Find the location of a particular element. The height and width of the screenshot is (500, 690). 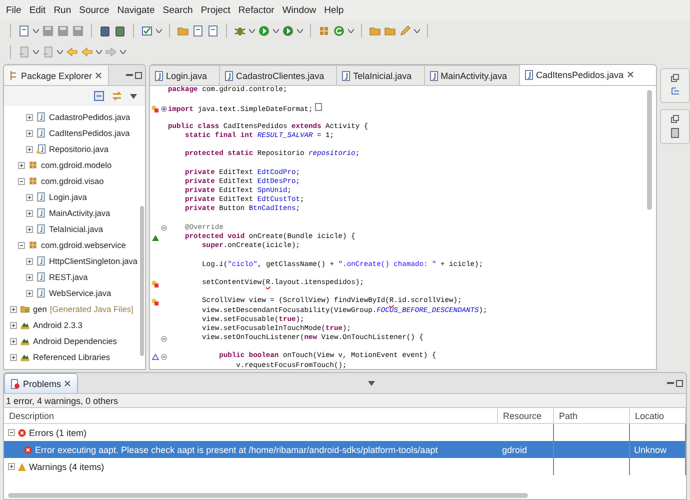

menu-item: Project is located at coordinates (215, 10).